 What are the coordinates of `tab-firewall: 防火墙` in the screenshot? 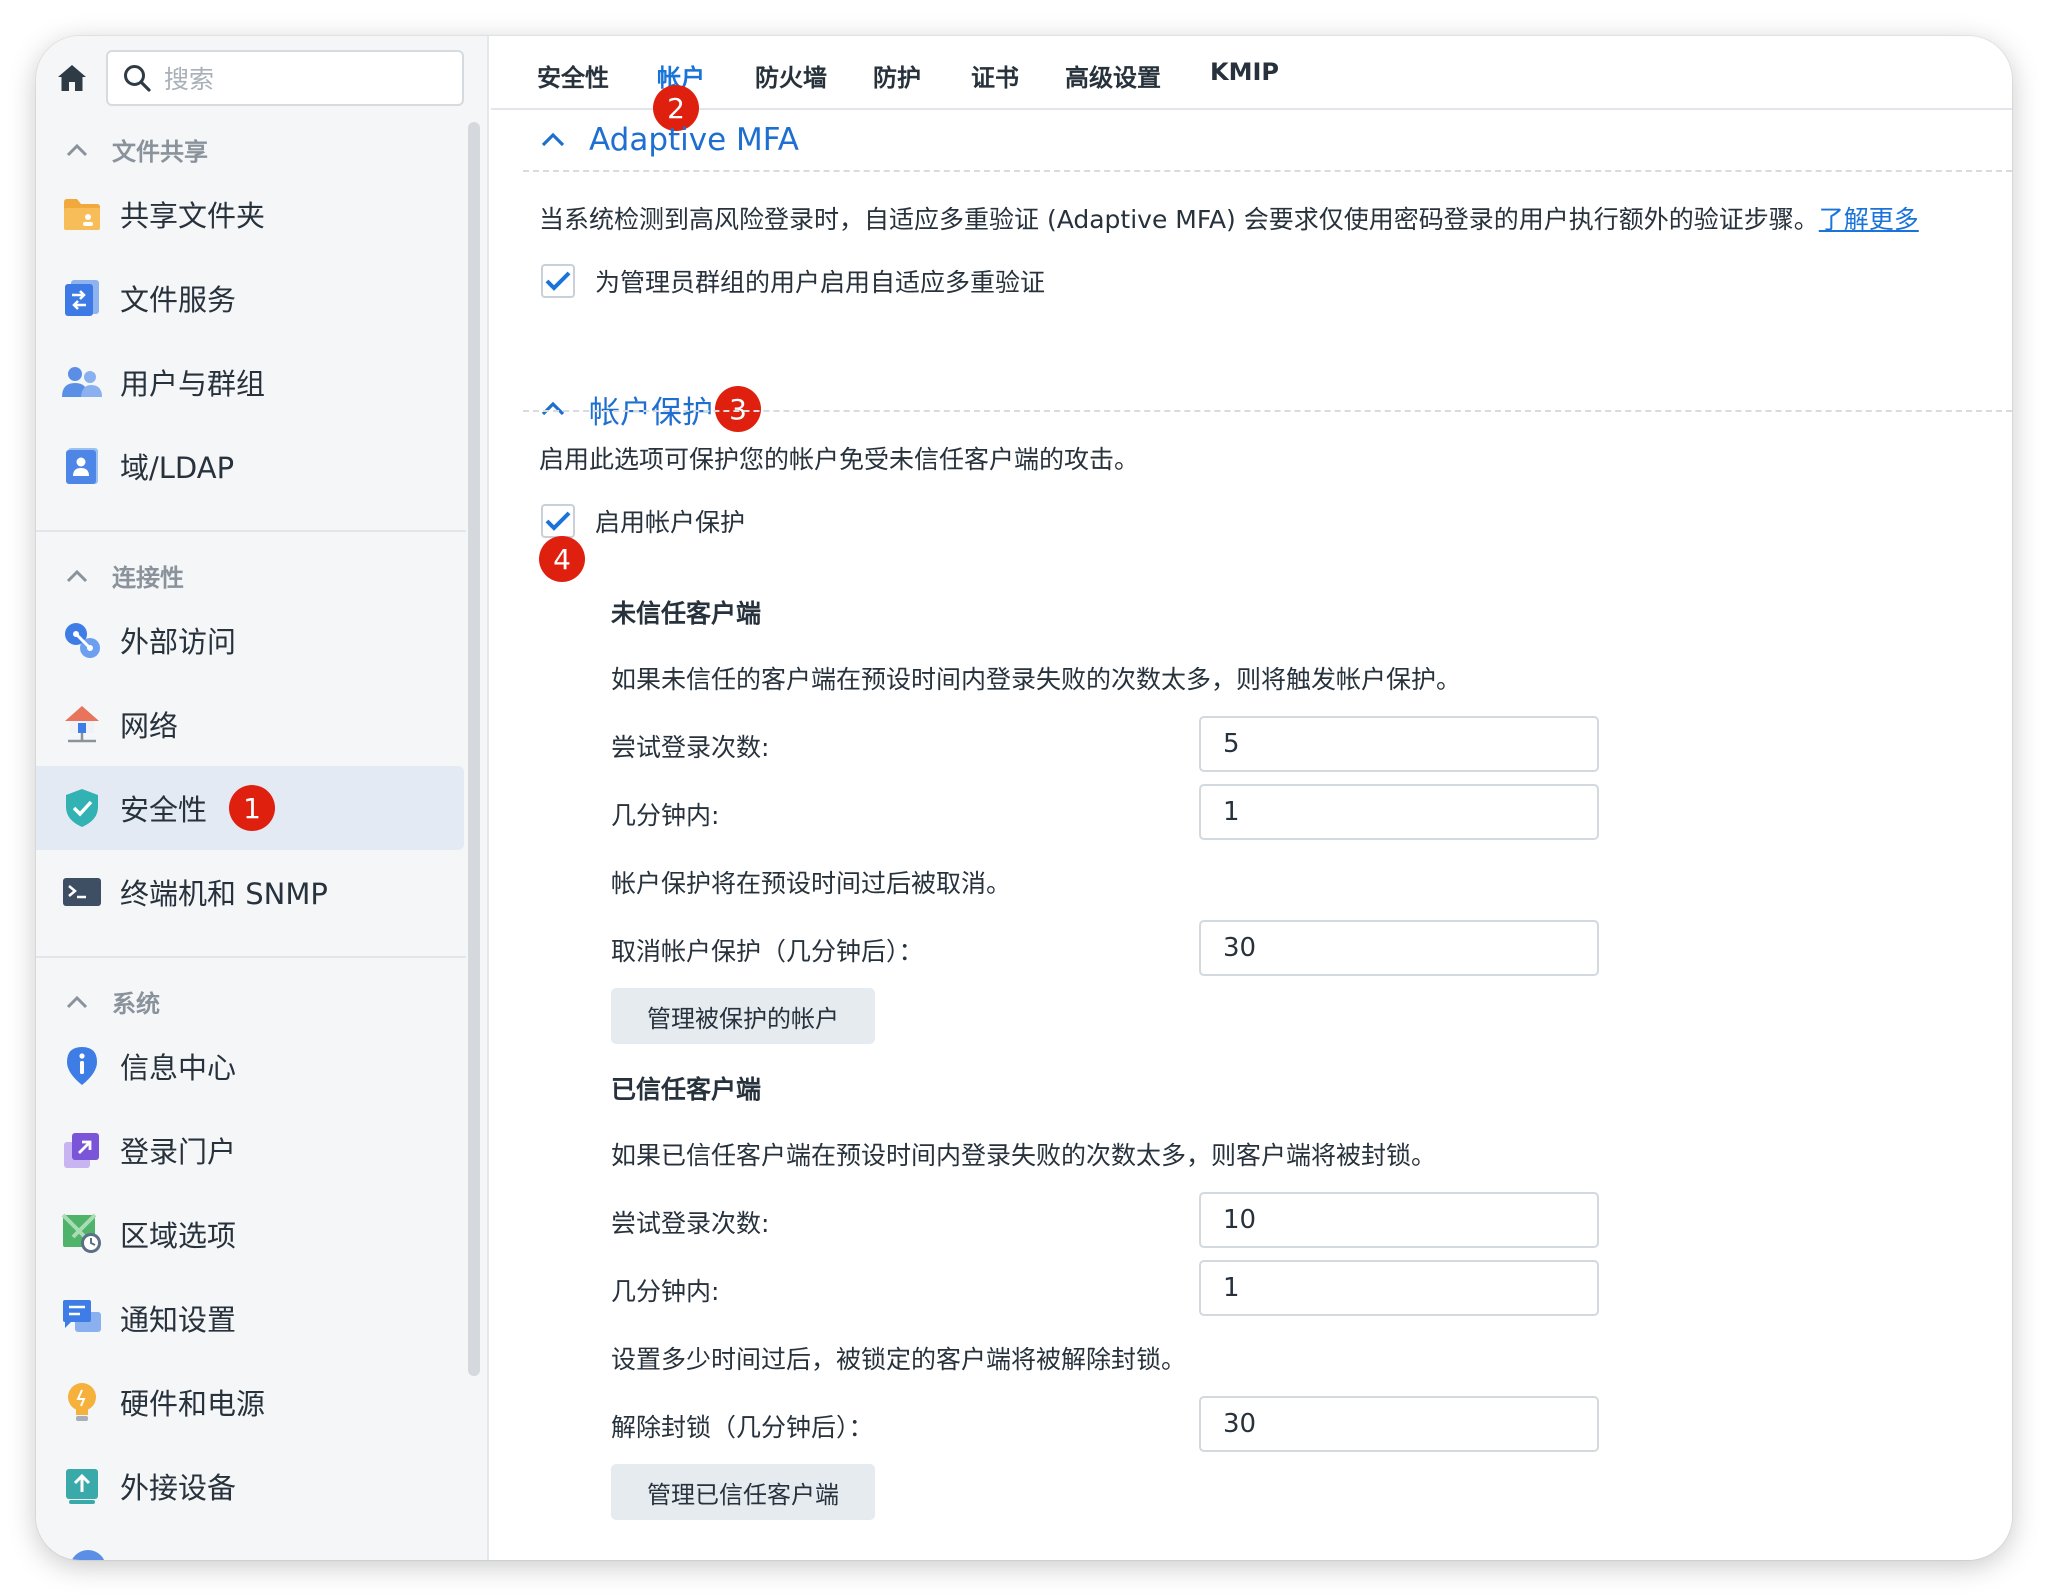 It's located at (791, 75).